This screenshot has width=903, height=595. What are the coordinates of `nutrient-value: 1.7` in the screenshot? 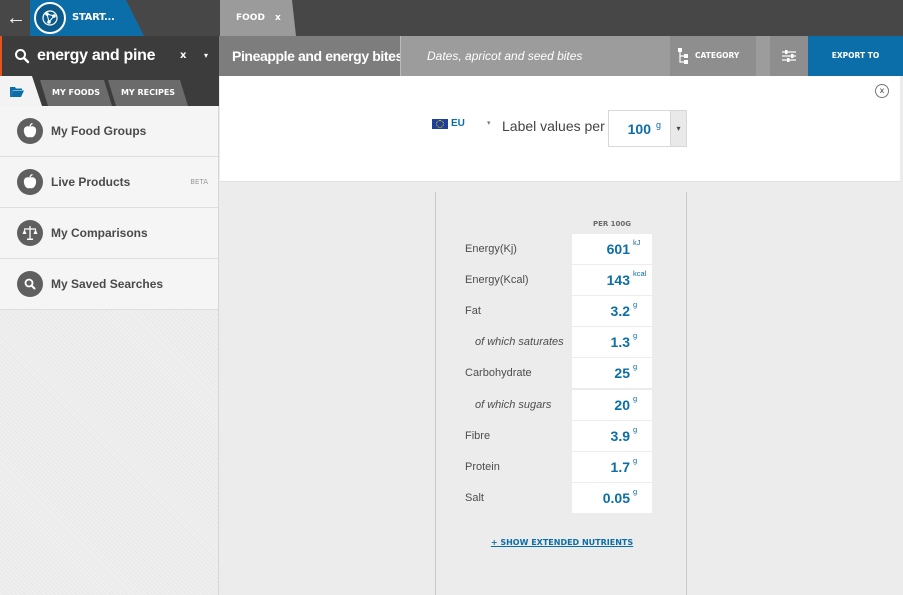 It's located at (620, 466).